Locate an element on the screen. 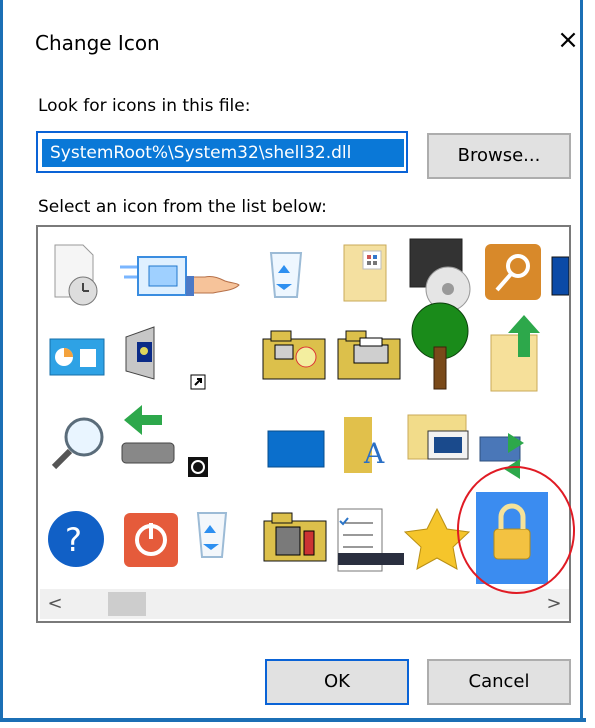 Image resolution: width=595 pixels, height=728 pixels. dialog-bottom-border is located at coordinates (294, 720).